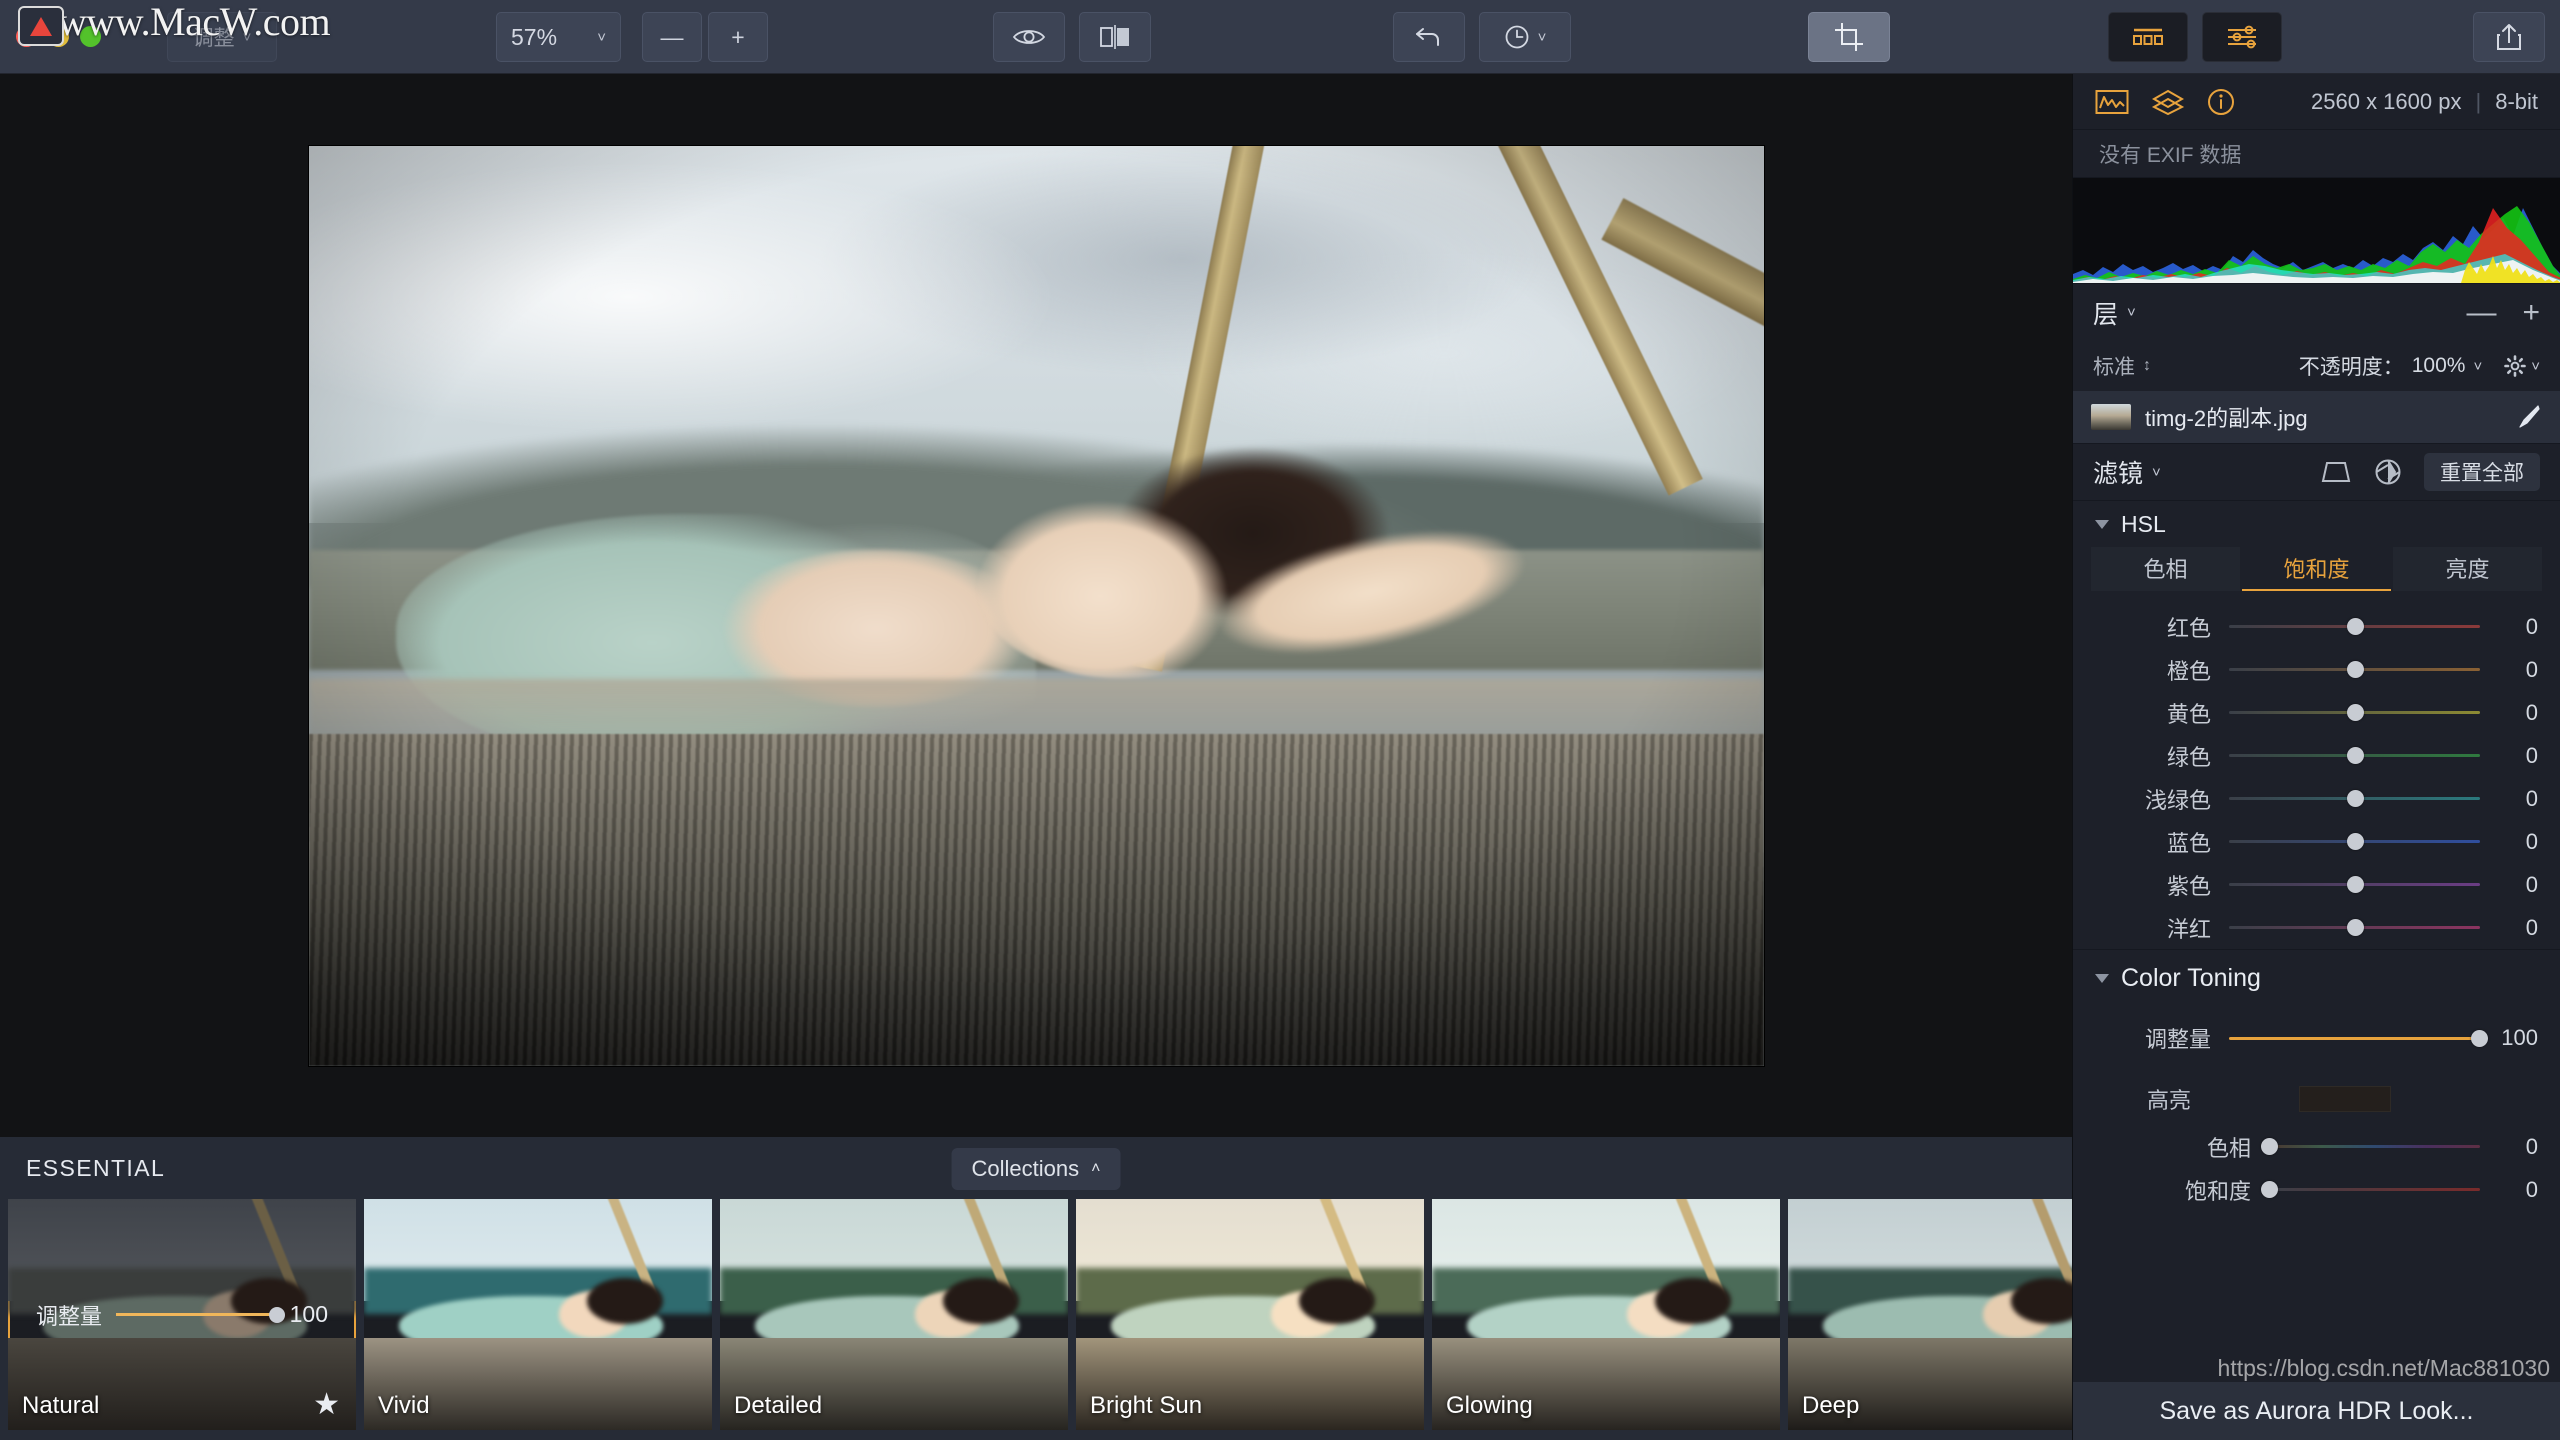 This screenshot has height=1440, width=2560. I want to click on preset-item: Bright Sun, so click(1250, 1314).